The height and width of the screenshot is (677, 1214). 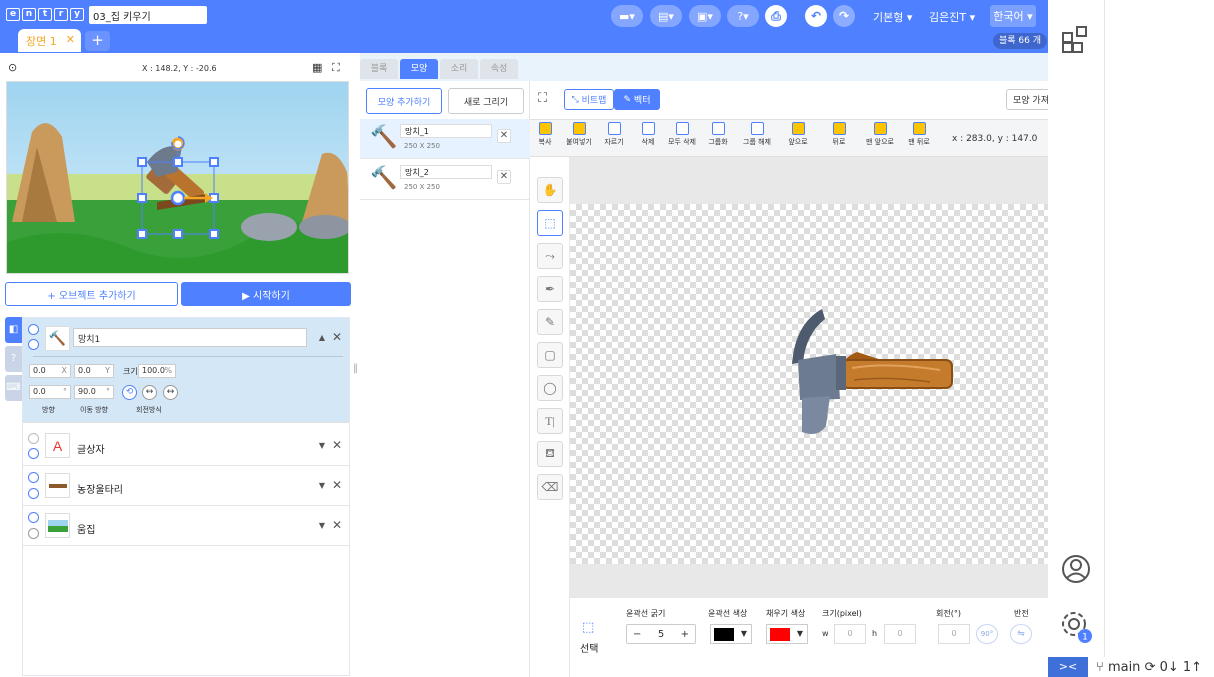 I want to click on shape-name-input: 망치_2, so click(x=446, y=172).